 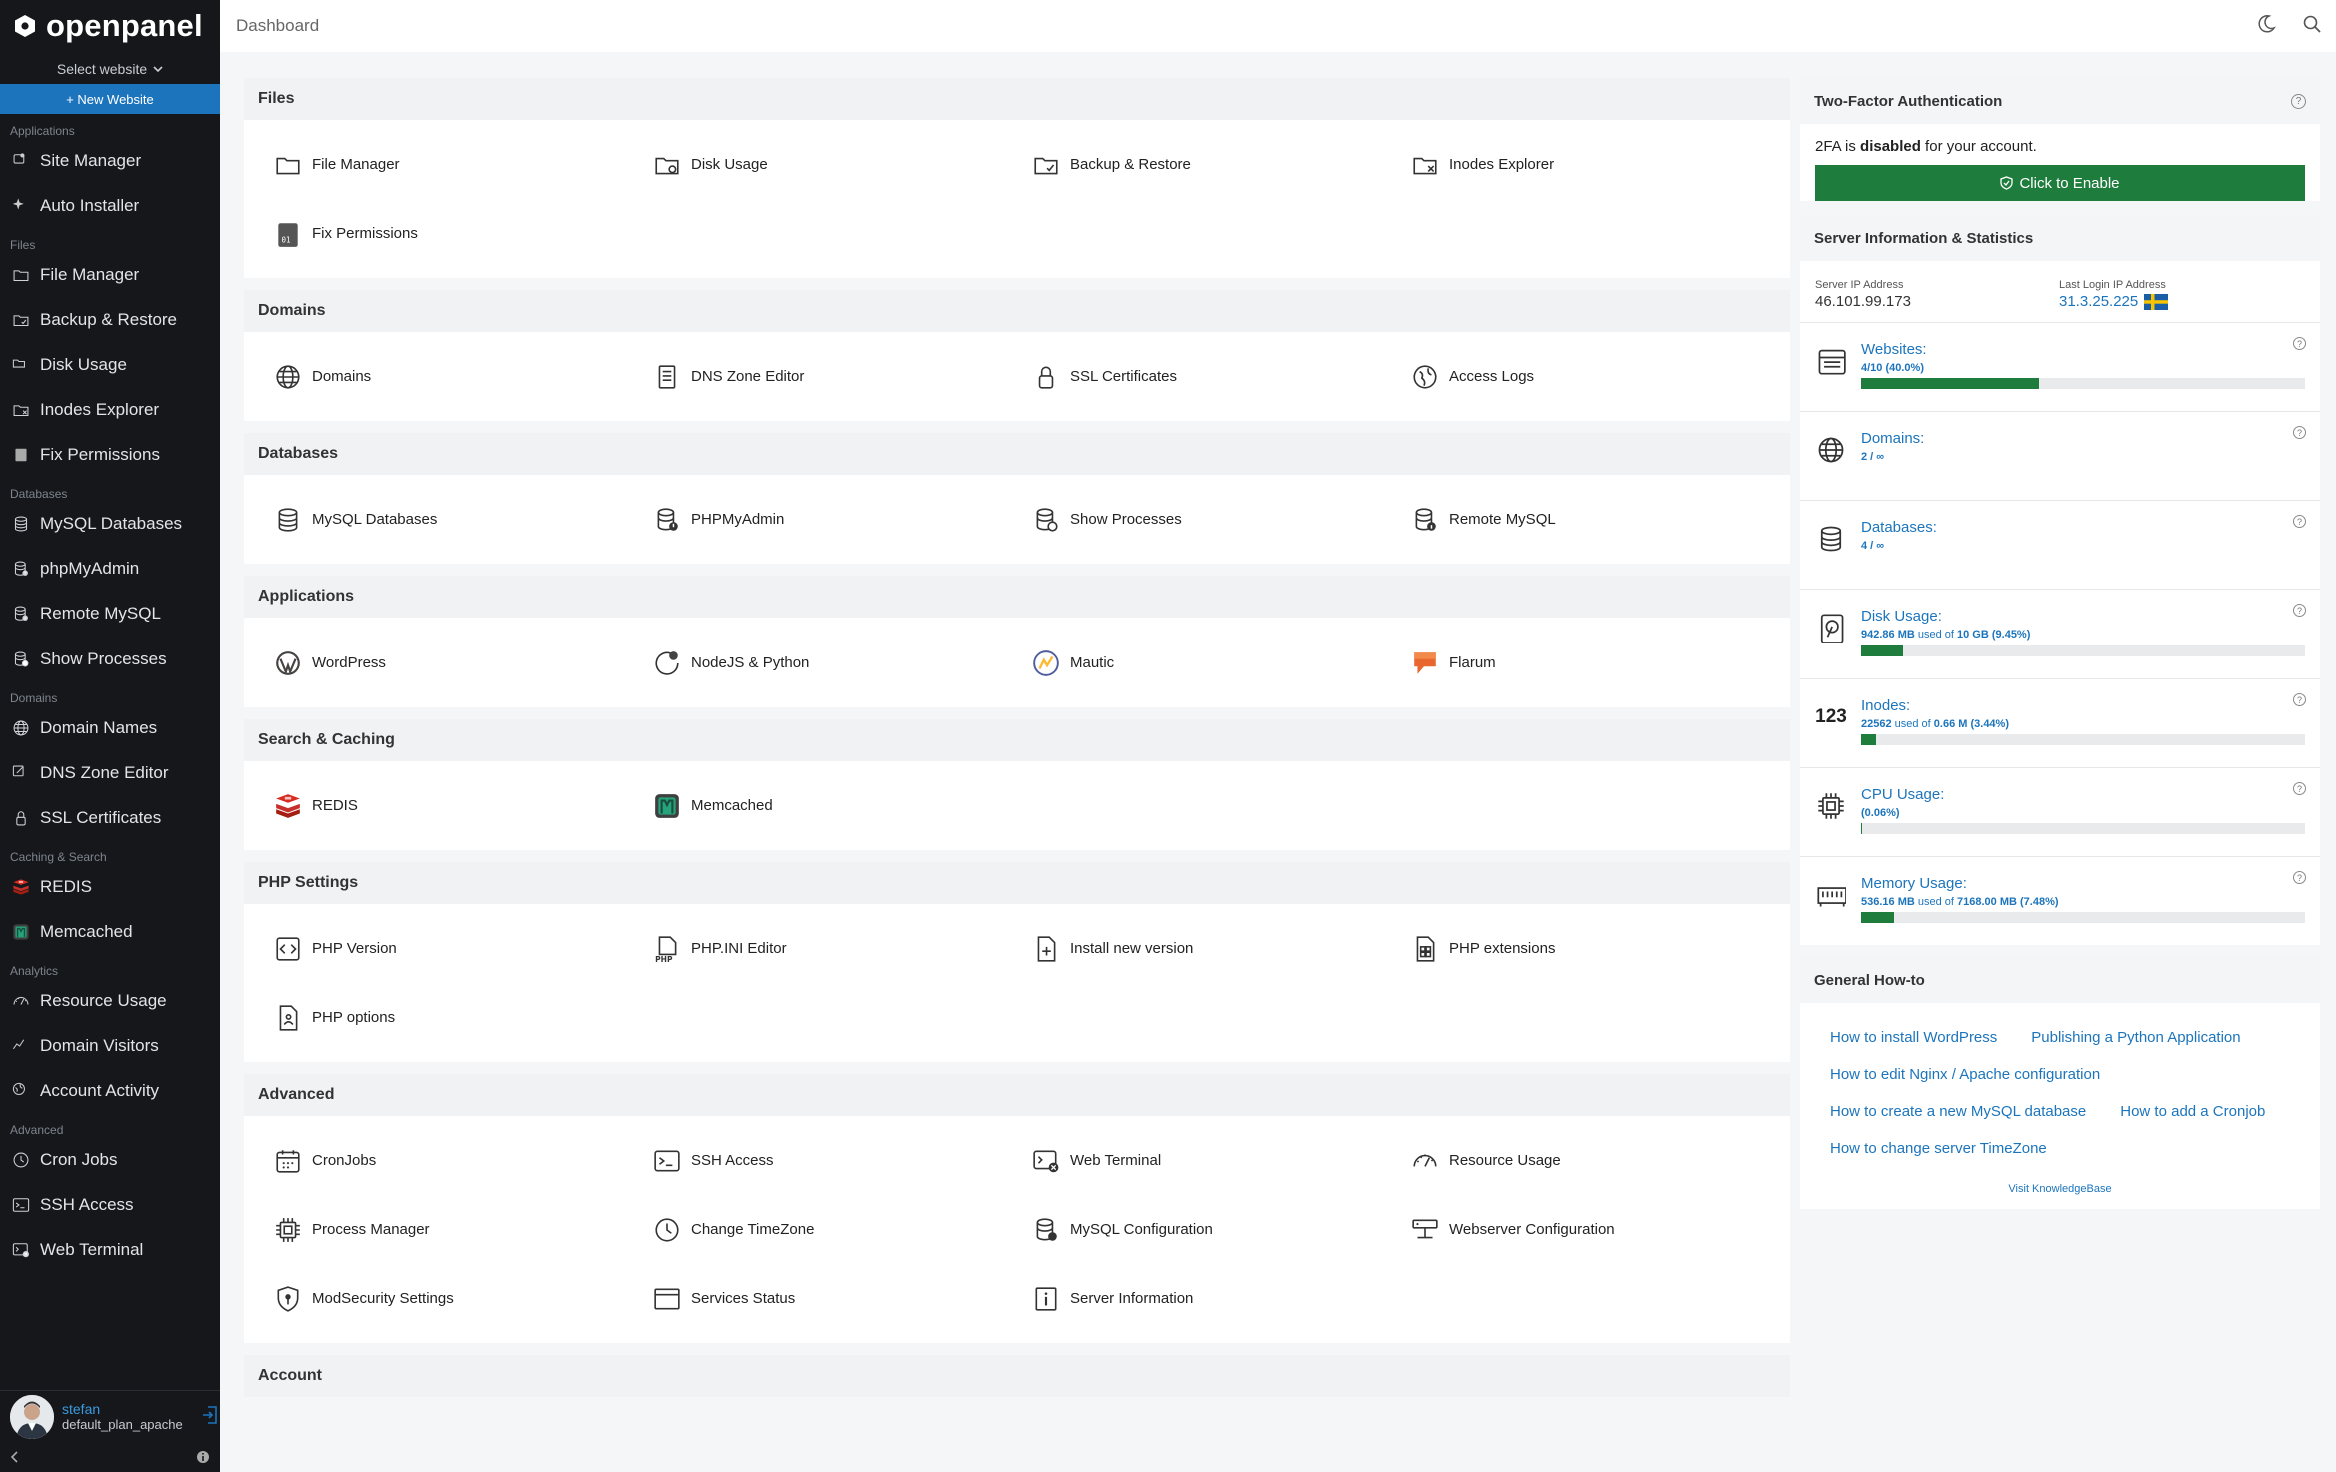 What do you see at coordinates (1600, 662) in the screenshot?
I see `tile-flarum: Flarum` at bounding box center [1600, 662].